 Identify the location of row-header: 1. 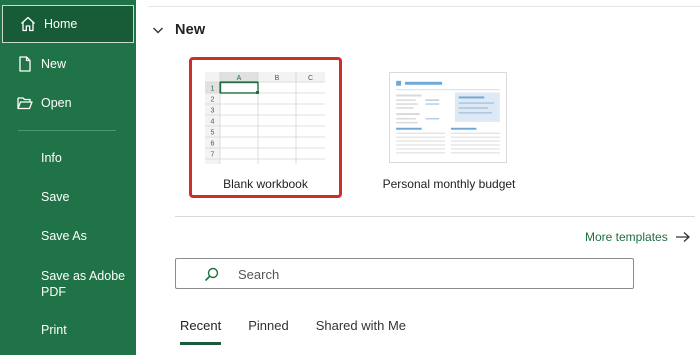
(213, 89).